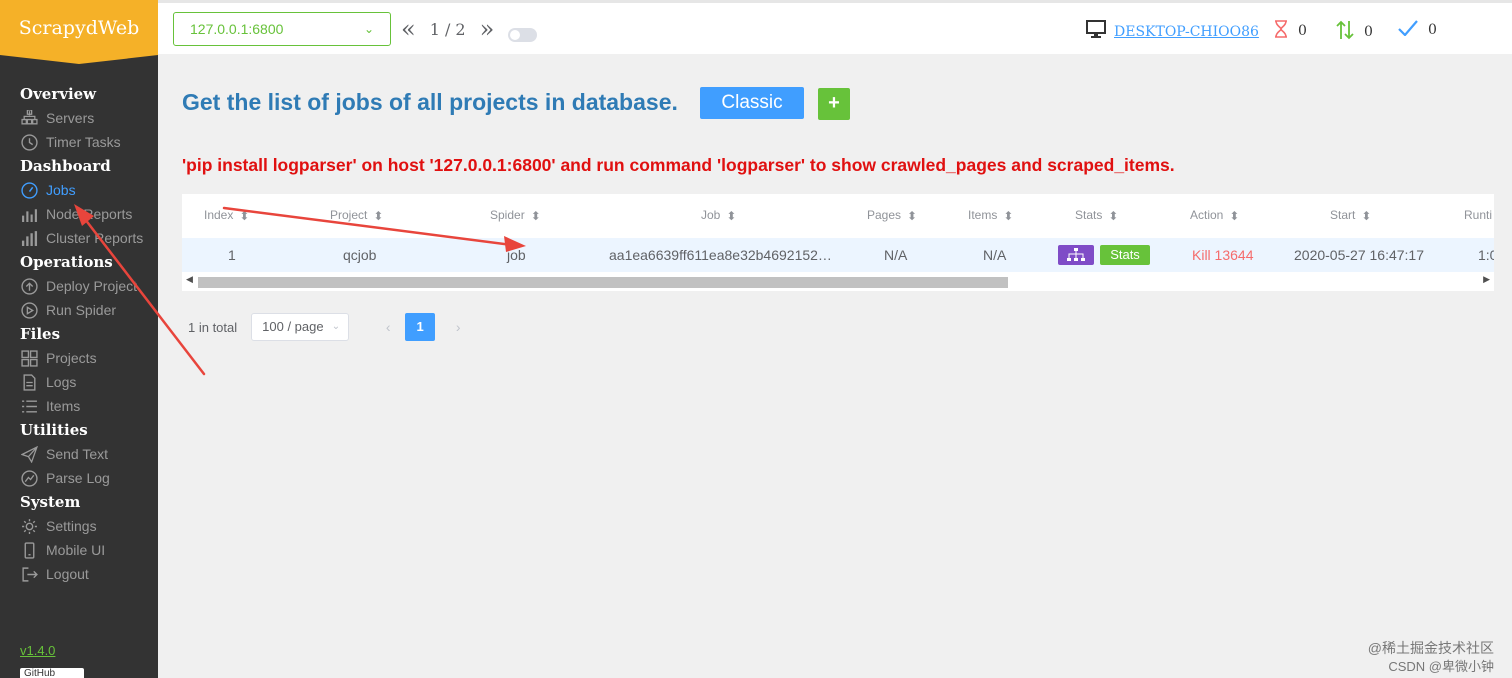 The image size is (1512, 678). What do you see at coordinates (1441, 666) in the screenshot?
I see `watermark-csdn: CSDN @卑微小钟` at bounding box center [1441, 666].